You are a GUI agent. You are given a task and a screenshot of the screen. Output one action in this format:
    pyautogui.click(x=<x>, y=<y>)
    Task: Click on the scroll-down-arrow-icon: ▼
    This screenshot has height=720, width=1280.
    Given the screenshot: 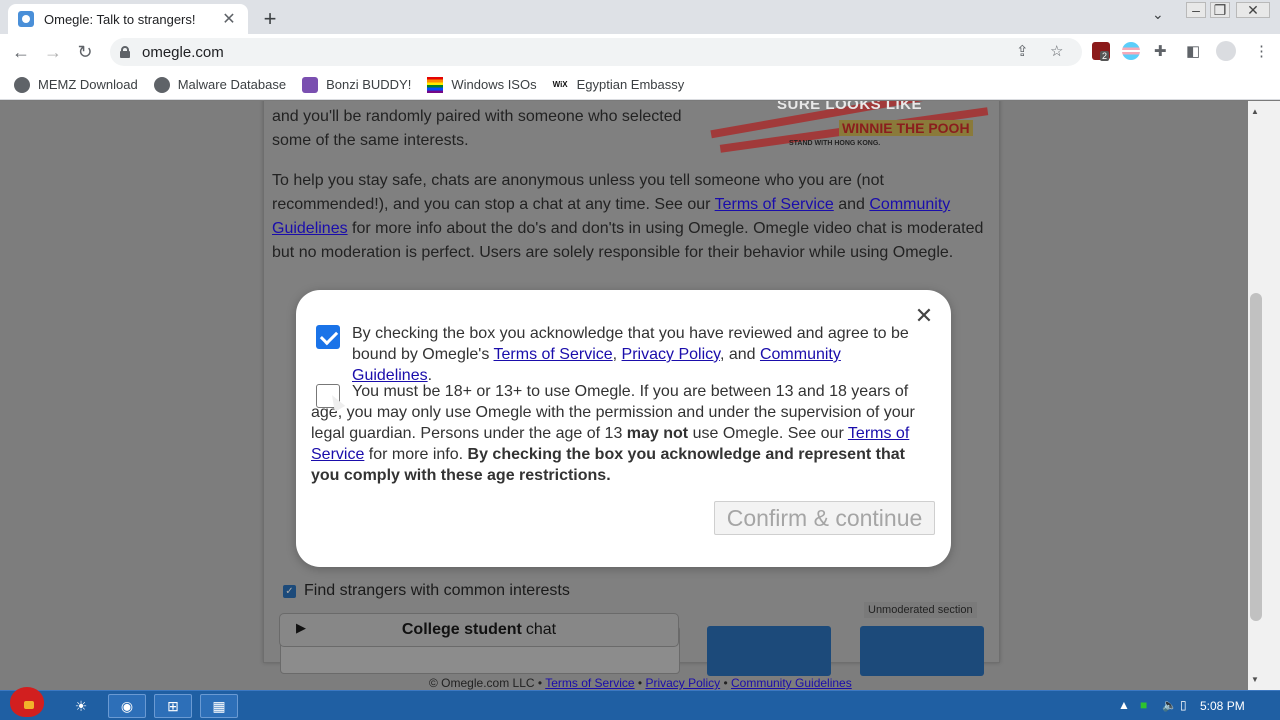 What is the action you would take?
    pyautogui.click(x=1255, y=679)
    